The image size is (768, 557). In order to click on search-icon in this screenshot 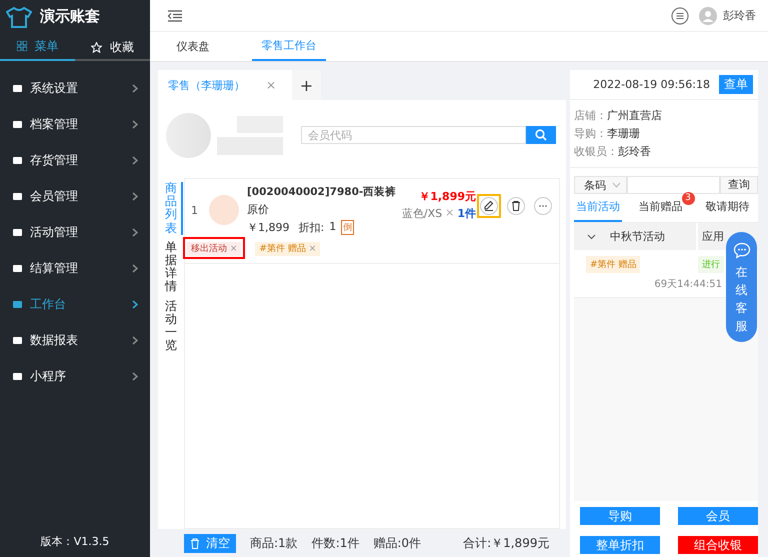, I will do `click(541, 135)`.